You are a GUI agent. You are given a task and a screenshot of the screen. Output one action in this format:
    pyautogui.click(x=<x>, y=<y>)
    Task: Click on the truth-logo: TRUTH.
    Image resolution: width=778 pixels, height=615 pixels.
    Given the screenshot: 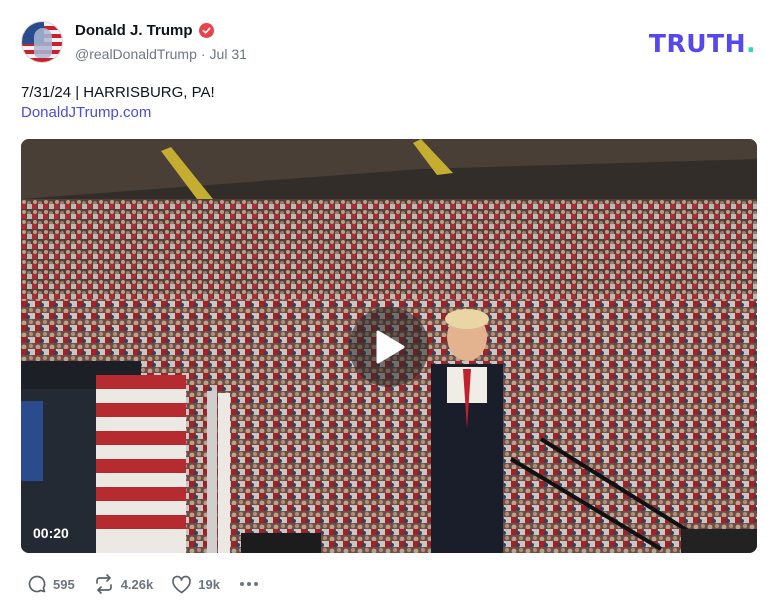 What is the action you would take?
    pyautogui.click(x=702, y=43)
    